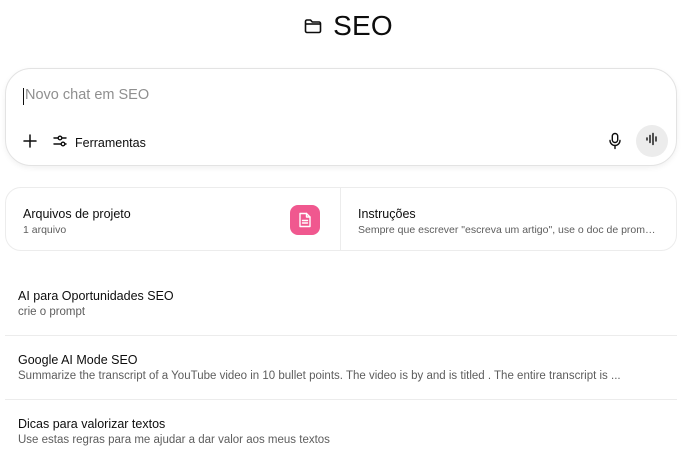 This screenshot has width=696, height=461. I want to click on plus-icon, so click(30, 143).